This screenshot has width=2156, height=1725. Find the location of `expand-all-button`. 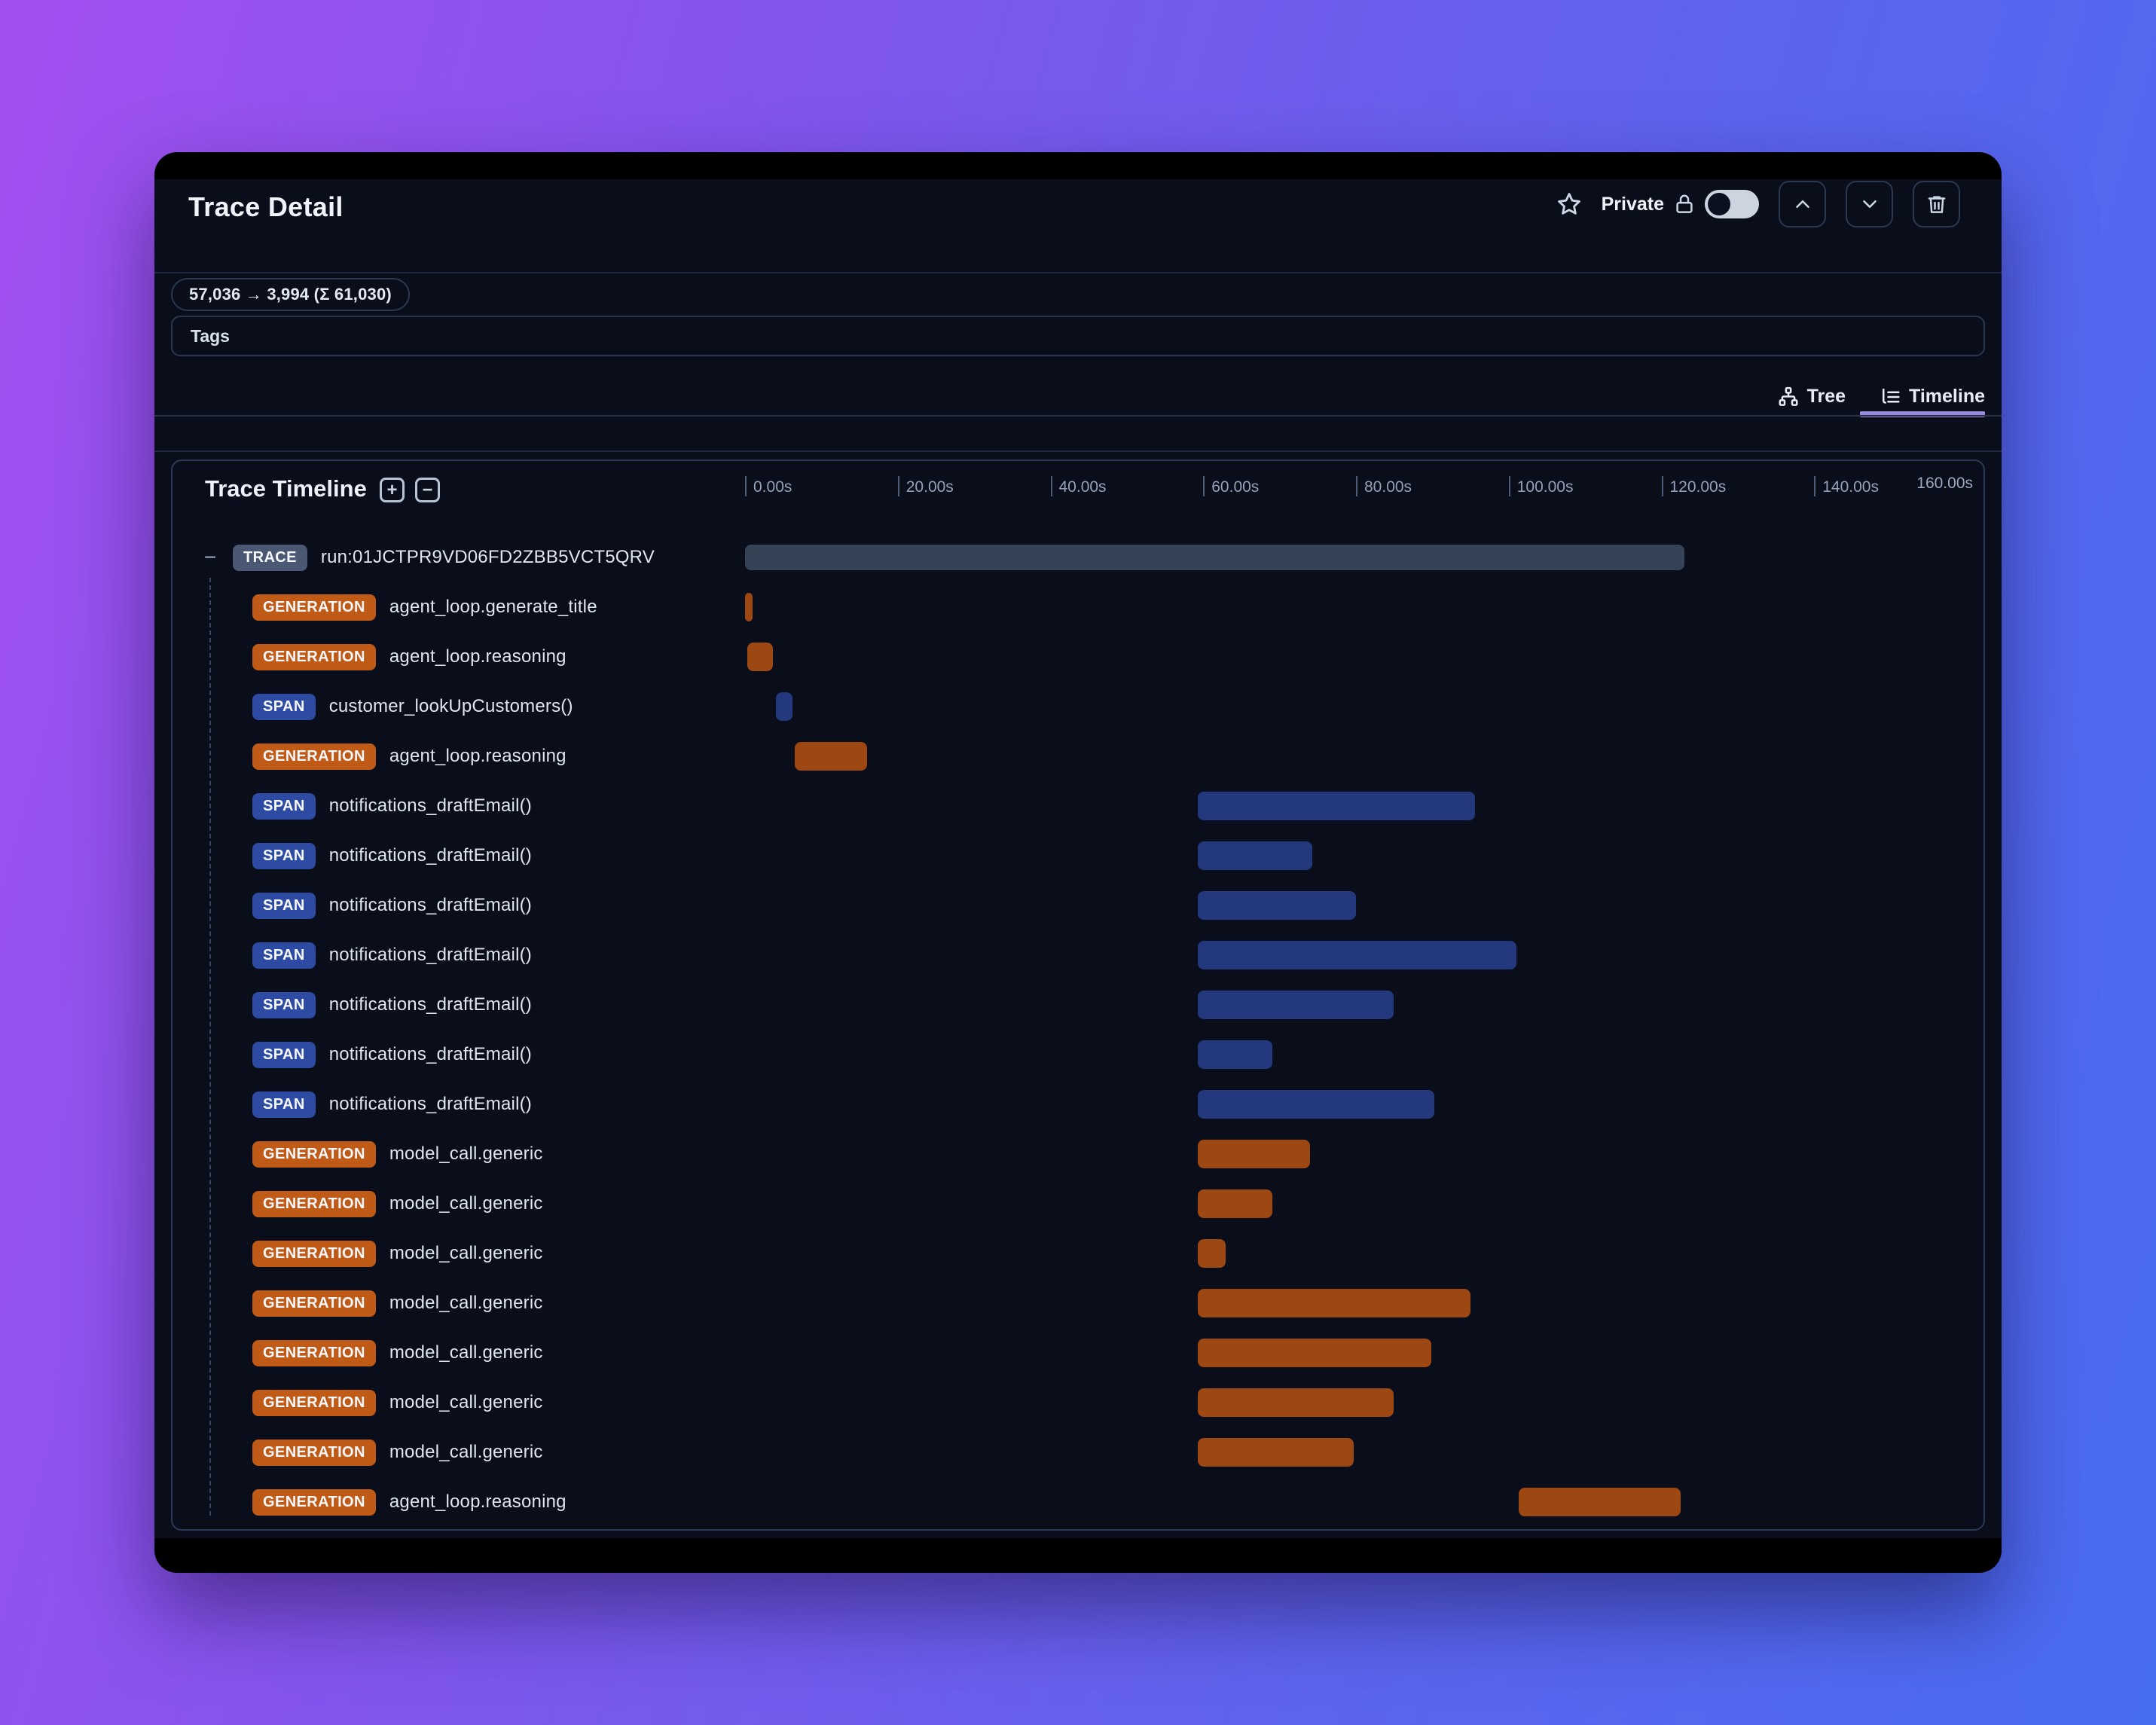

expand-all-button is located at coordinates (1869, 204).